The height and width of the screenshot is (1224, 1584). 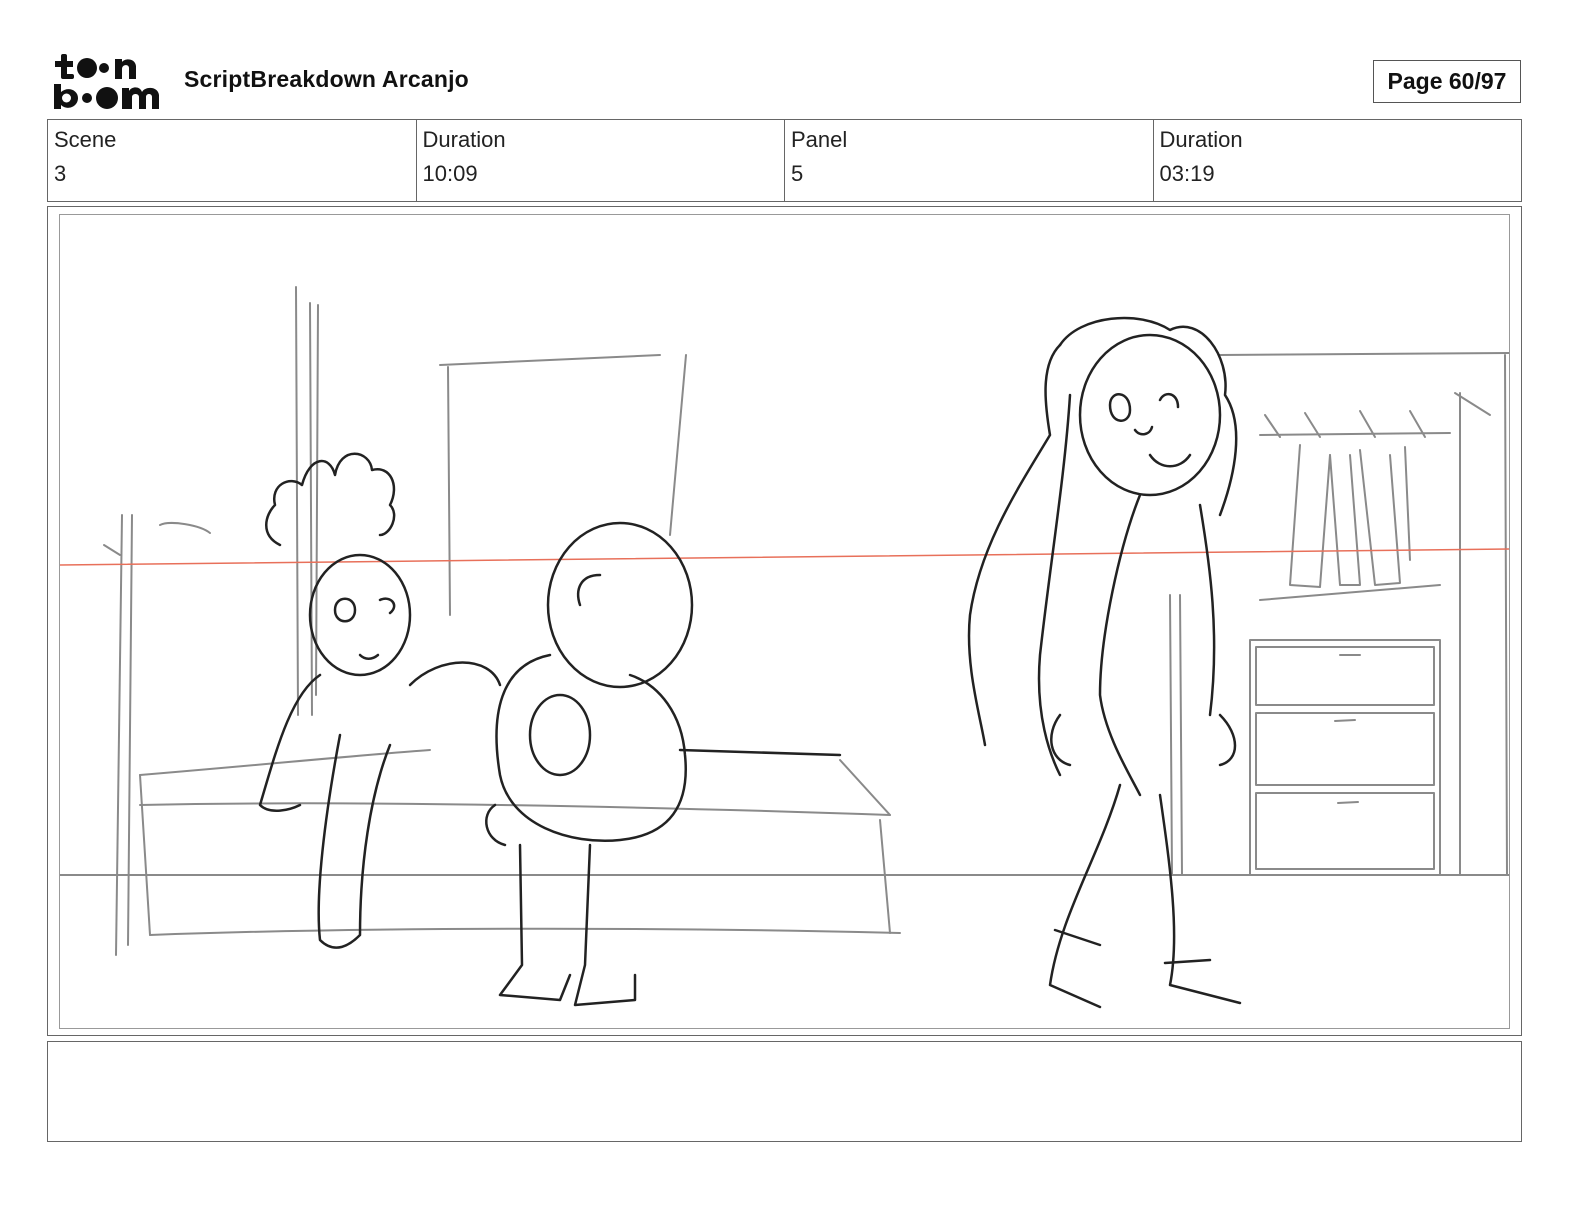 I want to click on panel-value: 5, so click(x=797, y=173).